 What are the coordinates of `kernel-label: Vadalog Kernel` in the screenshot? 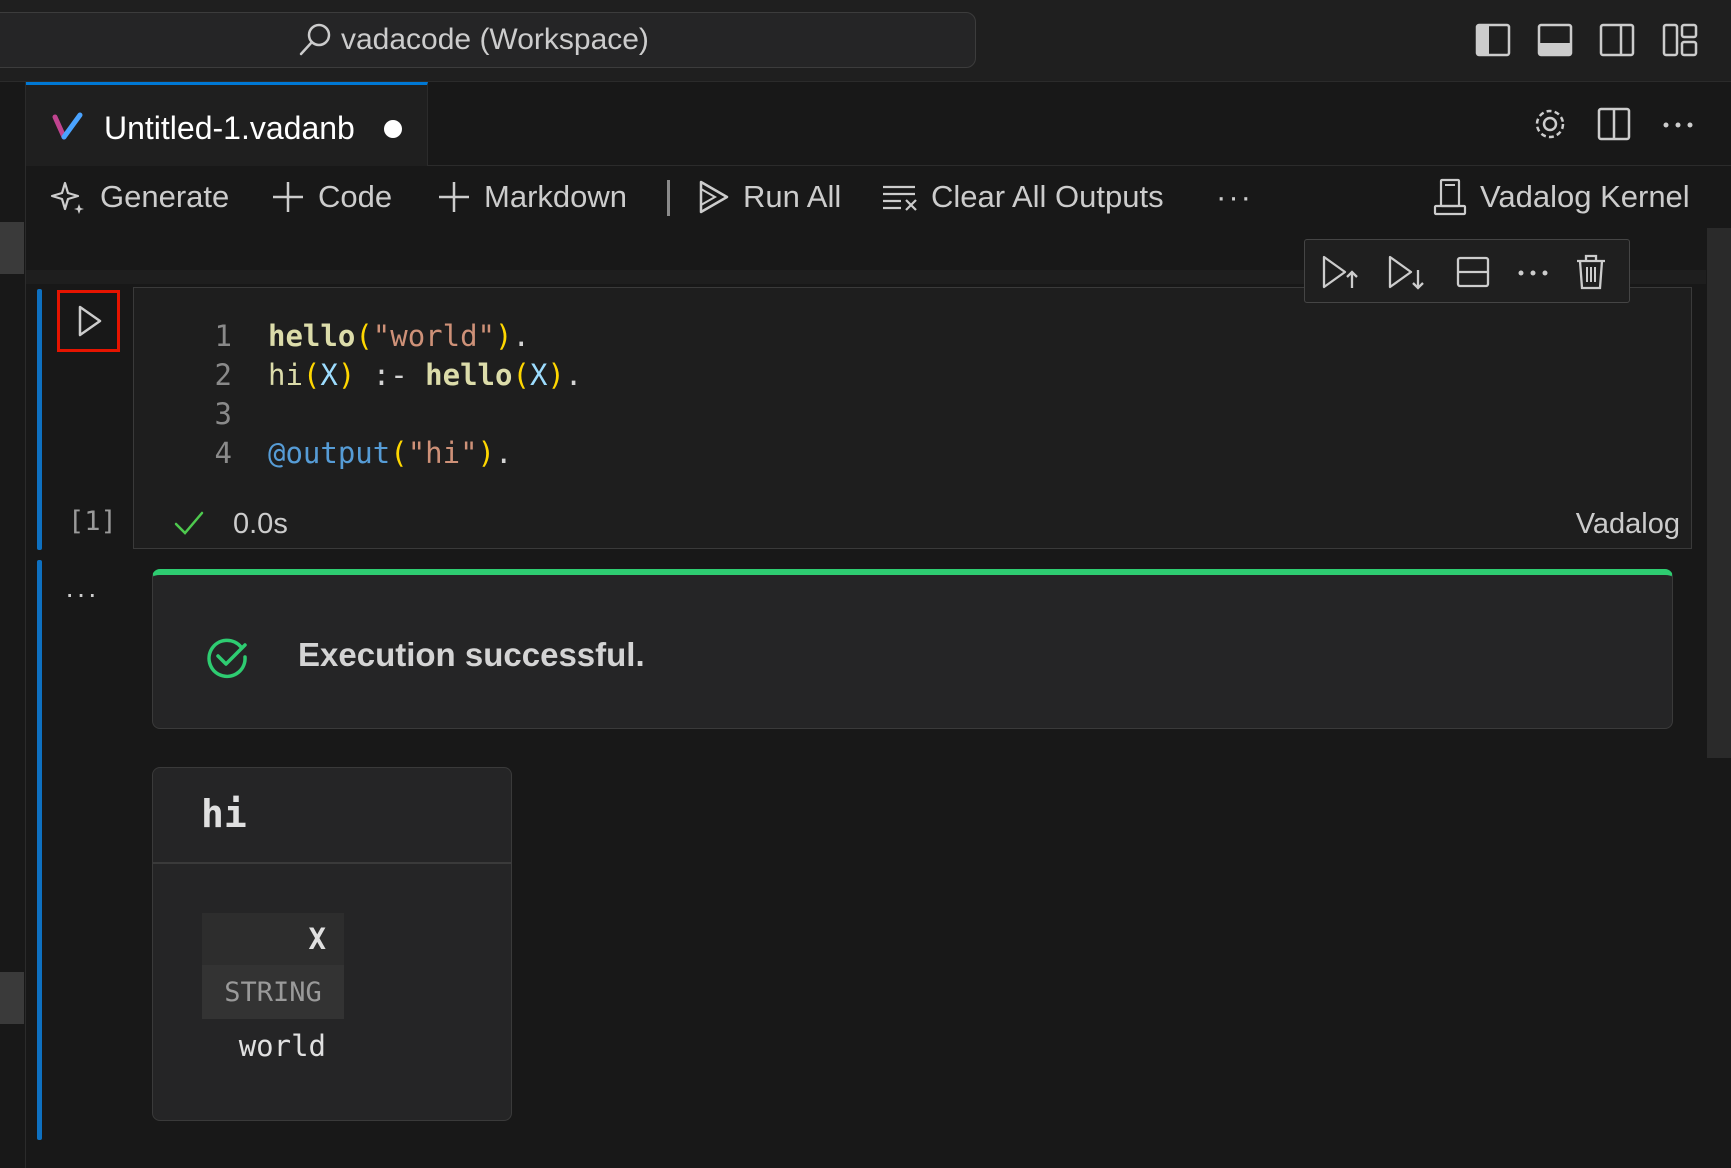 It's located at (1585, 196).